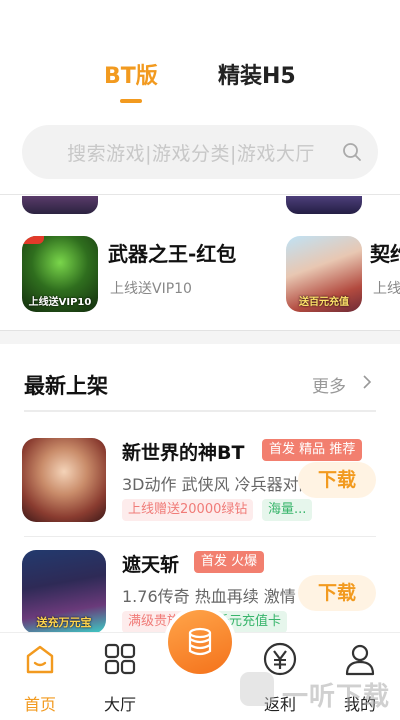 Image resolution: width=400 pixels, height=720 pixels. What do you see at coordinates (183, 451) in the screenshot?
I see `game-title: 新世界的神BT` at bounding box center [183, 451].